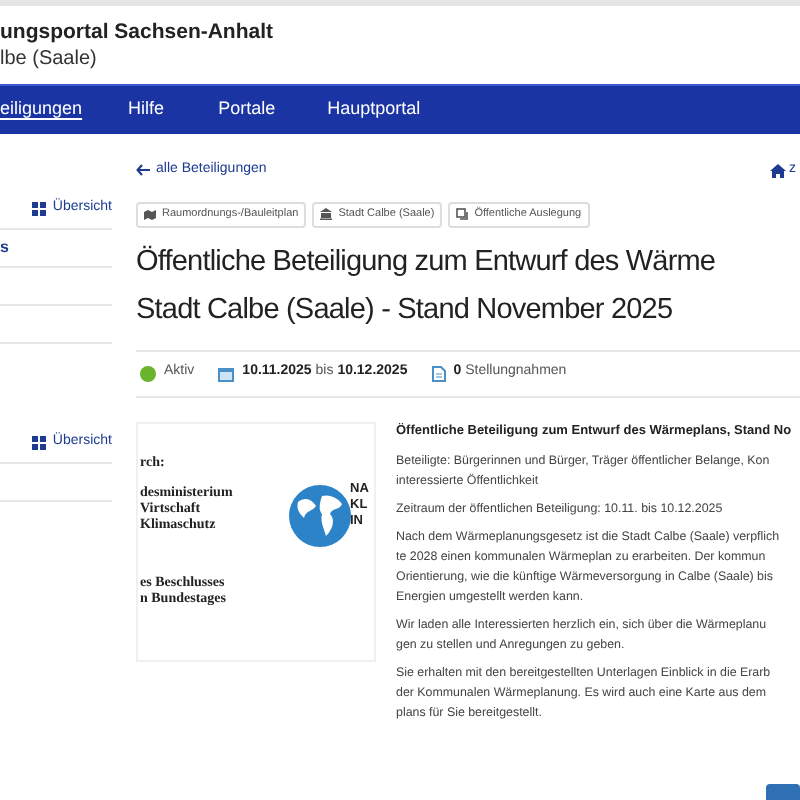 This screenshot has width=800, height=800. I want to click on nav-link: Hauptportal, so click(374, 110).